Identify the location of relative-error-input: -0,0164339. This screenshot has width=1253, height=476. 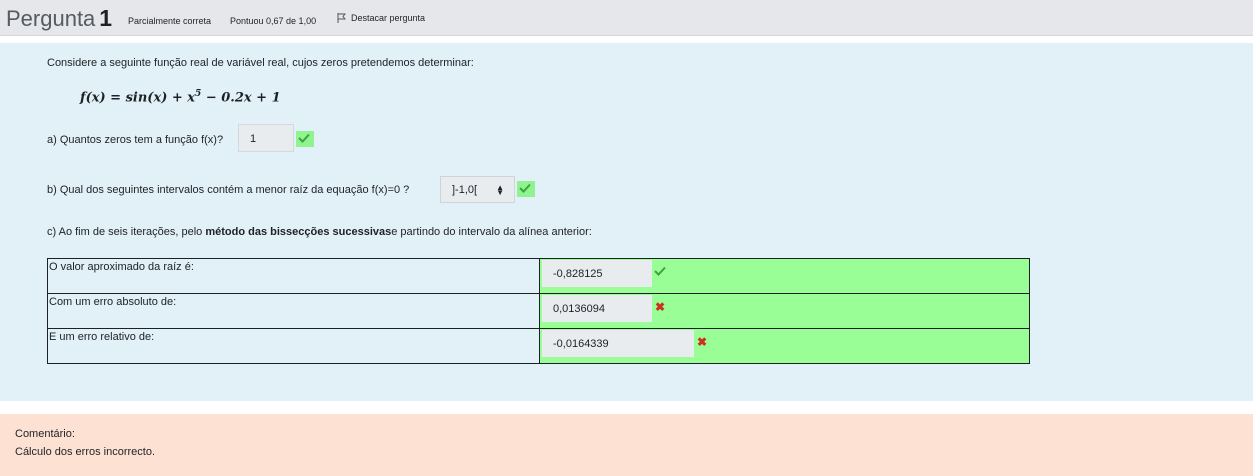
(618, 343).